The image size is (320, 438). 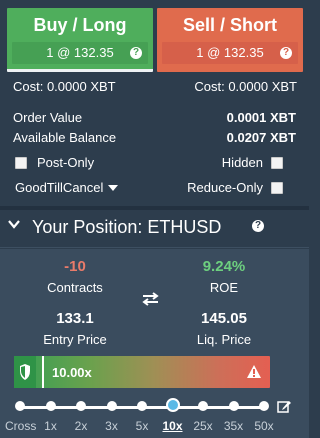 I want to click on sell-order-summary: 1 @ 132.35 ?, so click(x=230, y=53).